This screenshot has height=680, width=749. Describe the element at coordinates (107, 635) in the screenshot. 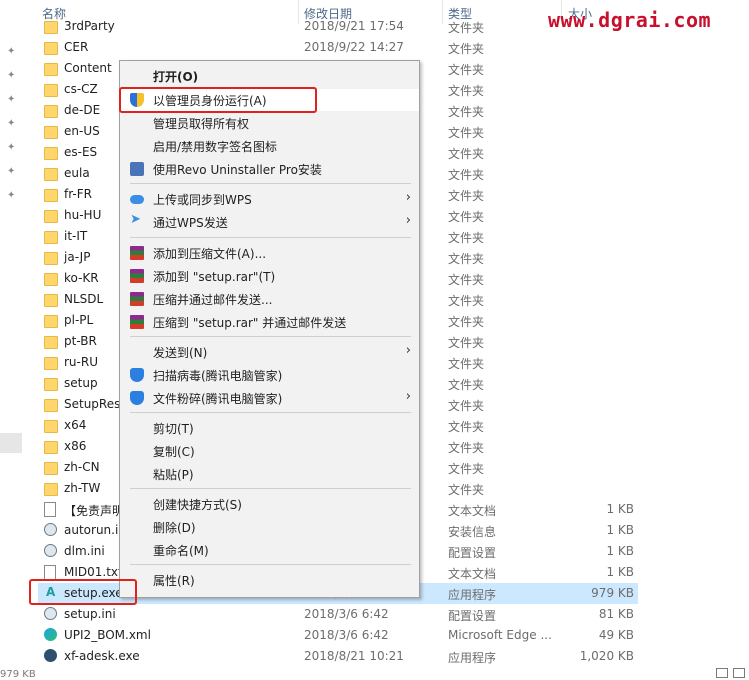

I see `file-name: UPI2_BOM.xml` at that location.